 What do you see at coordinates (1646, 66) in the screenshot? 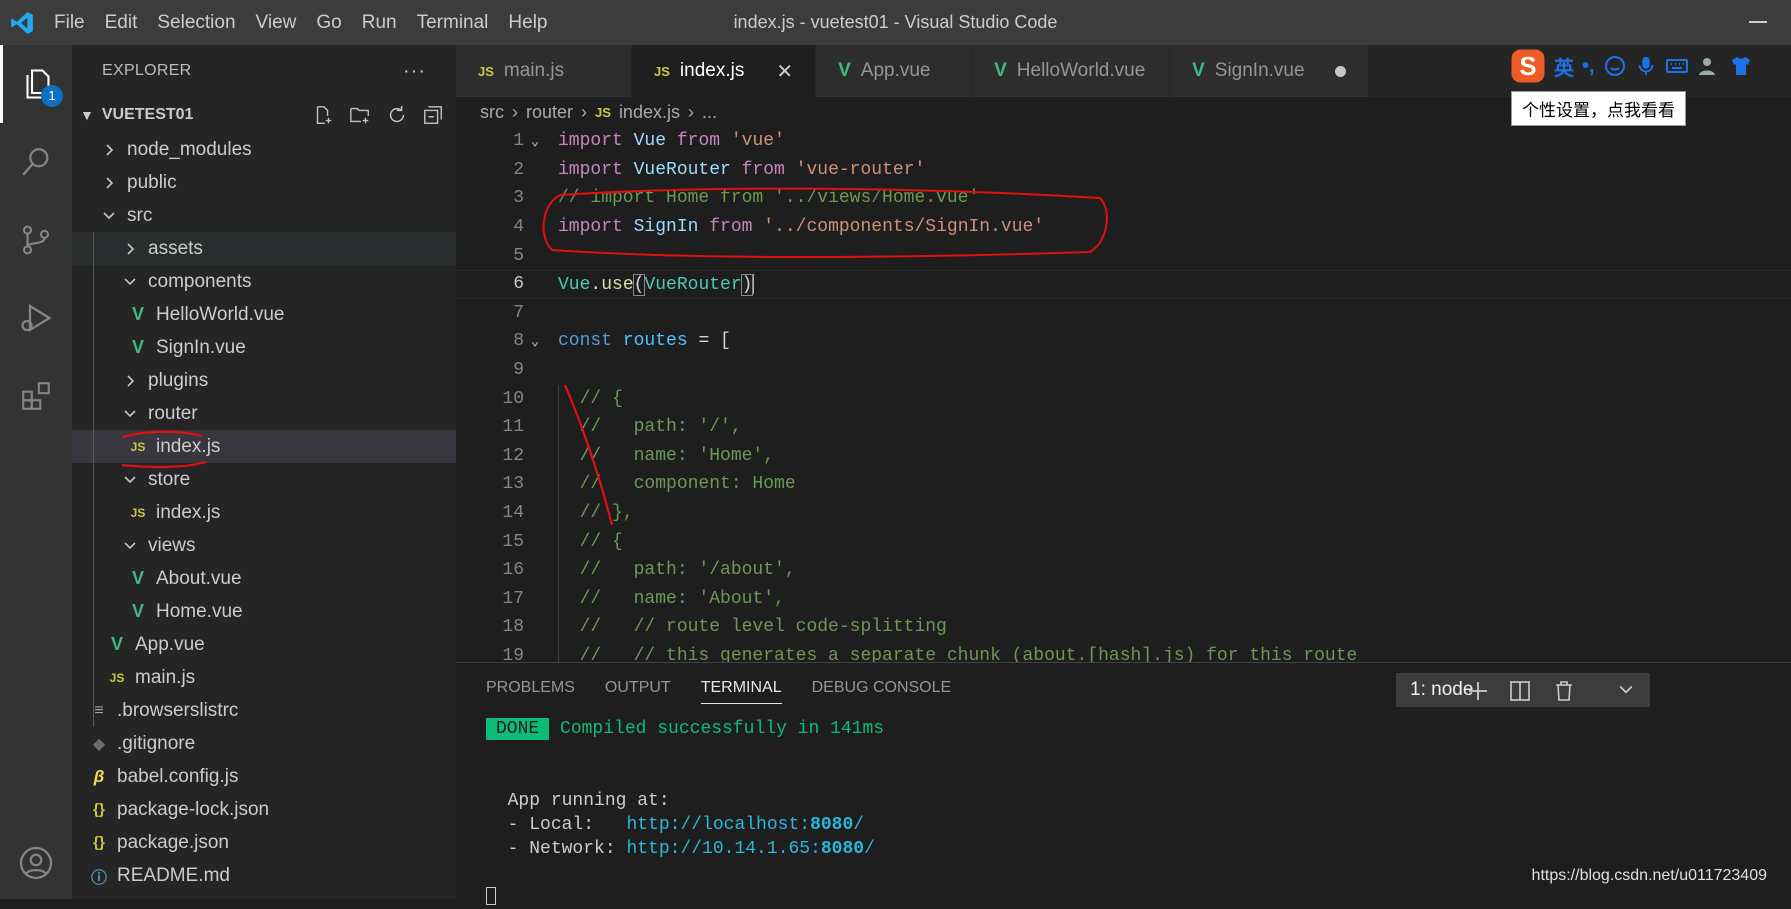
I see `microphone-icon` at bounding box center [1646, 66].